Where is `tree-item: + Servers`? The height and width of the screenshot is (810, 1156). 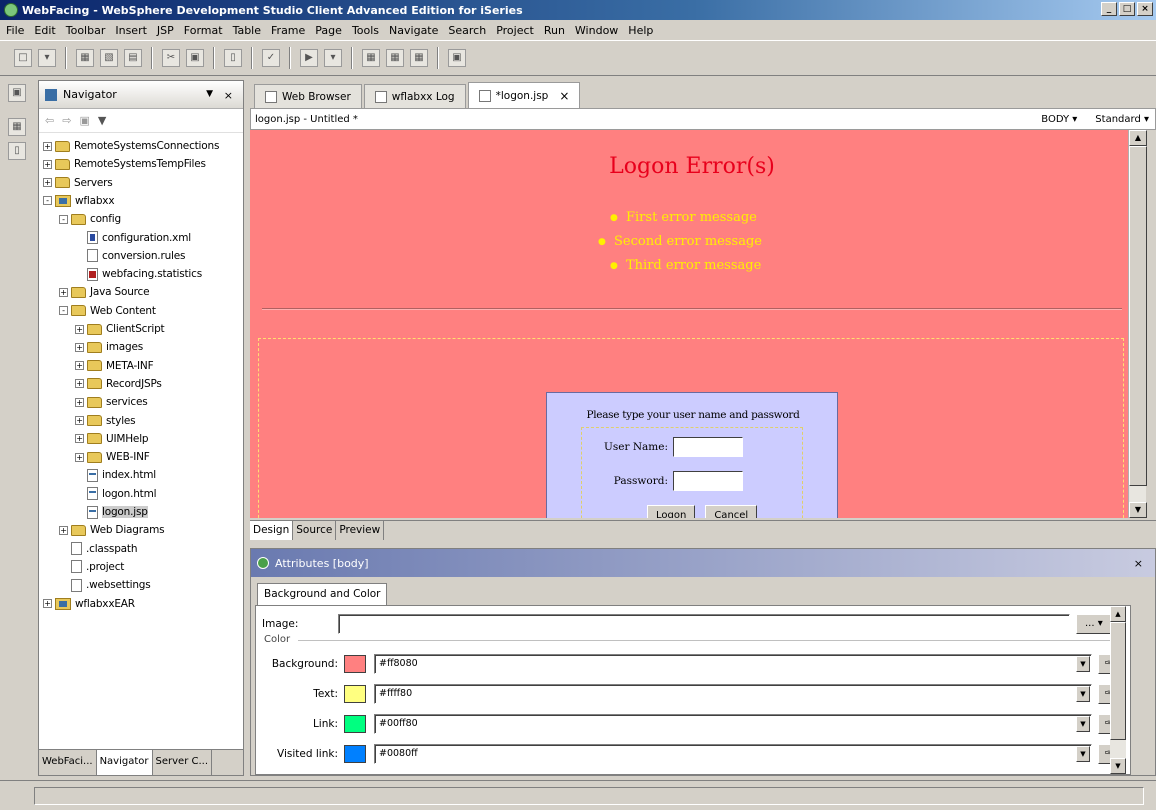
tree-item: + Servers is located at coordinates (78, 183).